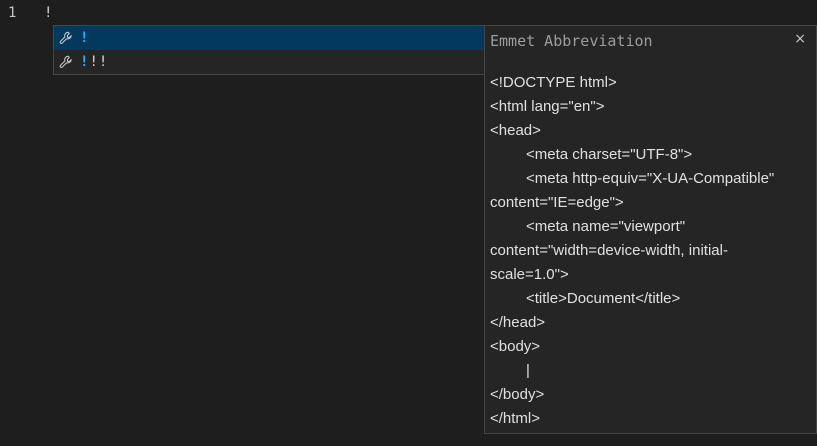 Image resolution: width=817 pixels, height=446 pixels. Describe the element at coordinates (270, 38) in the screenshot. I see `suggestion-item-exclamation: !` at that location.